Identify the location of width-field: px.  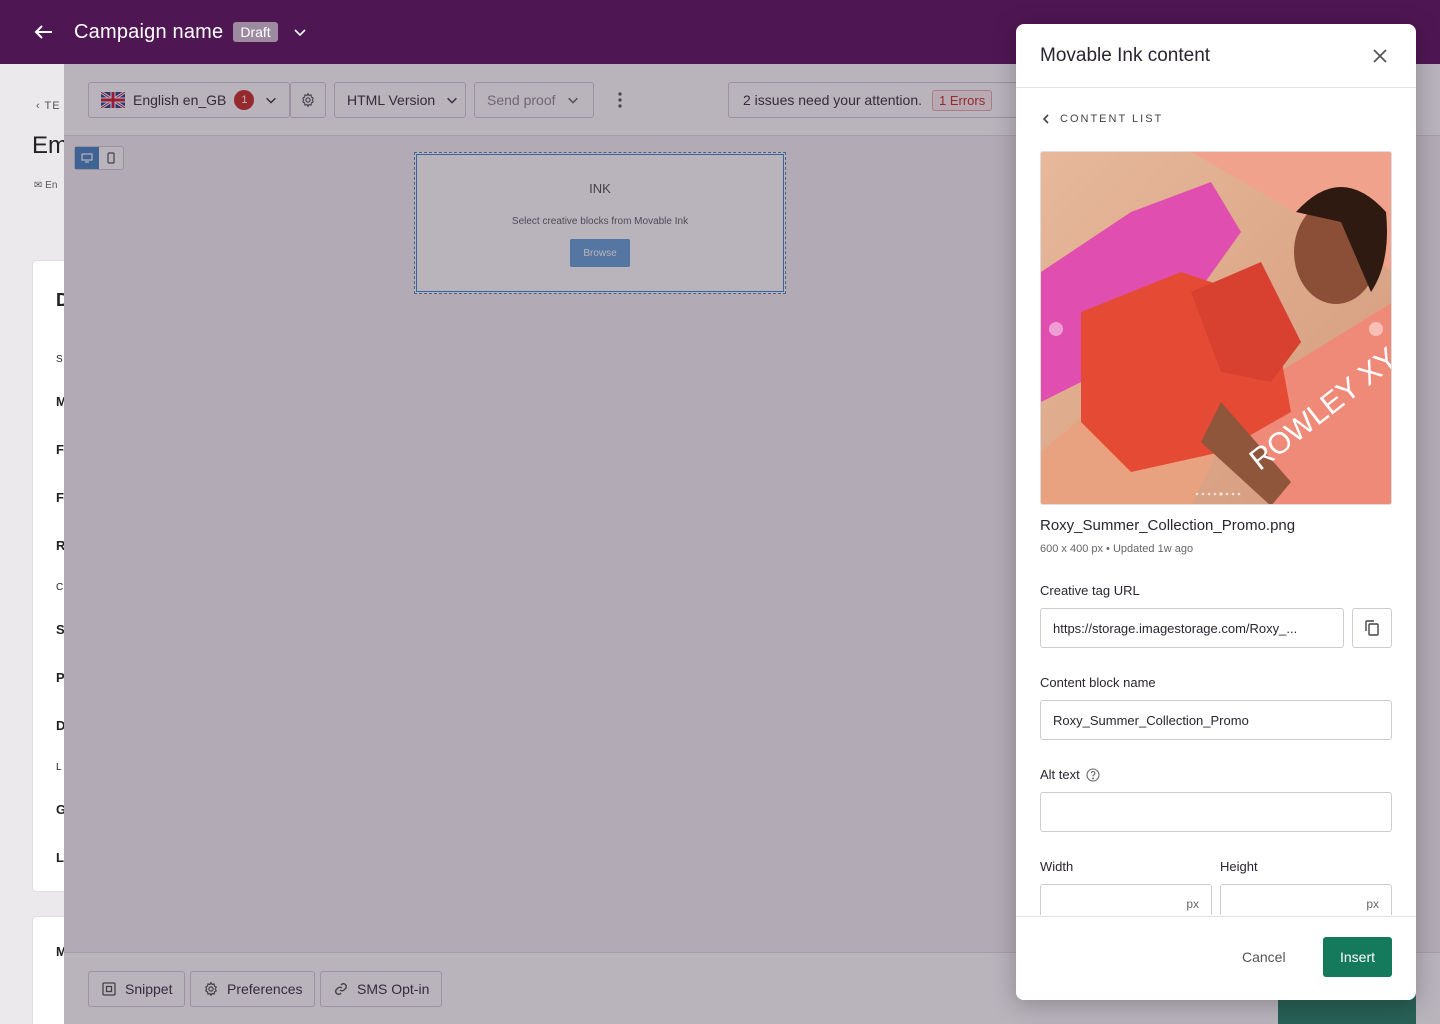
(1126, 899).